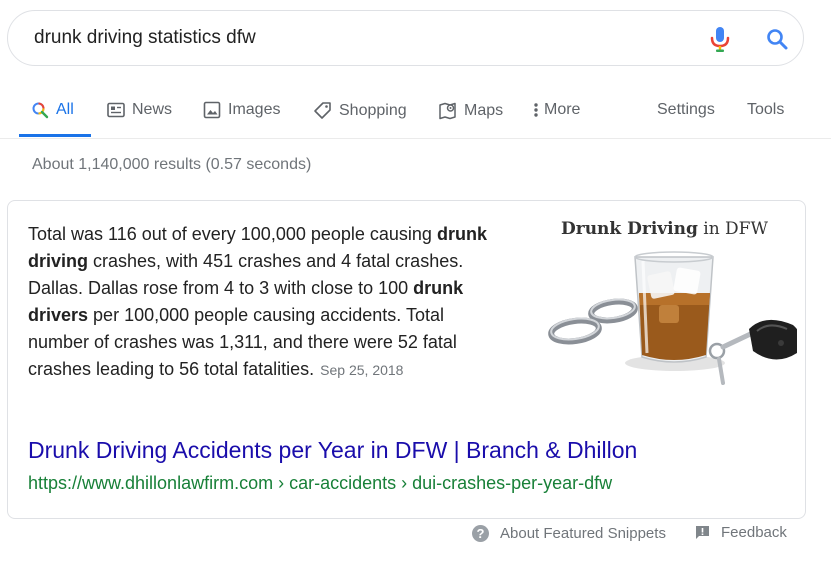 Image resolution: width=831 pixels, height=578 pixels. I want to click on about-featured-snippets-link: ? About Featured Snippets, so click(568, 533).